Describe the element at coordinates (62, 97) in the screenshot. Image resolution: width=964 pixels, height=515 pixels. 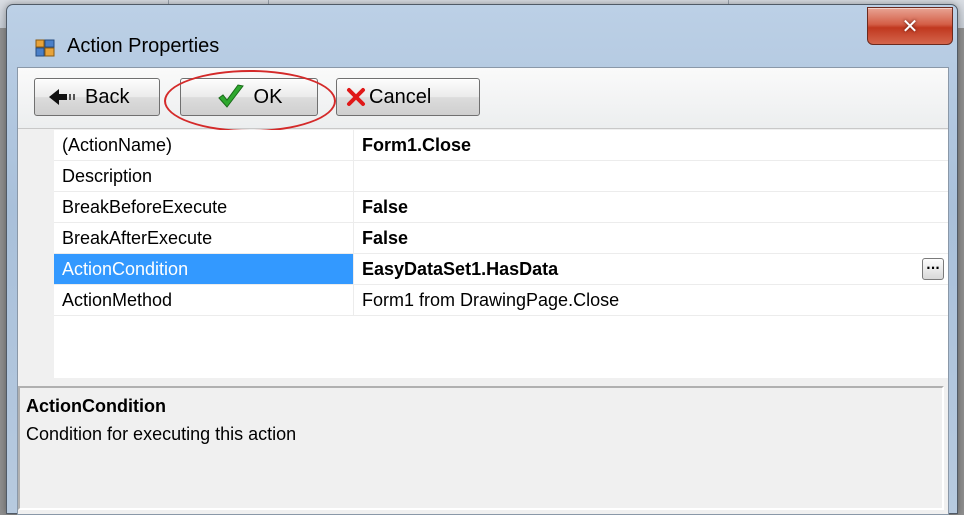
I see `back-arrow-icon` at that location.